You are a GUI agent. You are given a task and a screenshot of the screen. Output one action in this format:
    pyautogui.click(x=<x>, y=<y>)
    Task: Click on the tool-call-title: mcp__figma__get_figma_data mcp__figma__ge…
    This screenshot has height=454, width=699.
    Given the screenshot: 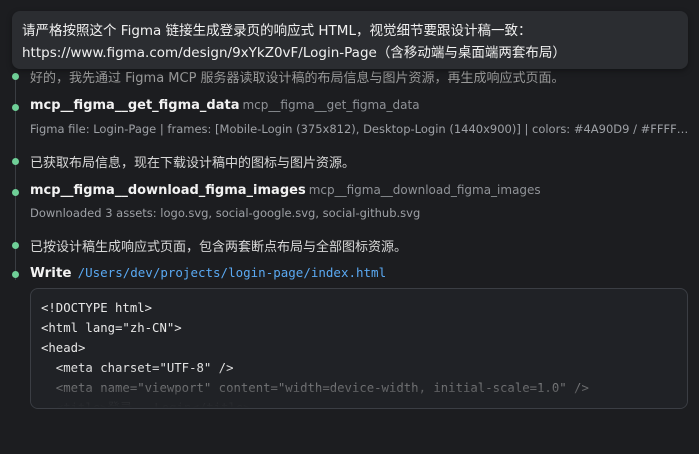 What is the action you would take?
    pyautogui.click(x=225, y=105)
    